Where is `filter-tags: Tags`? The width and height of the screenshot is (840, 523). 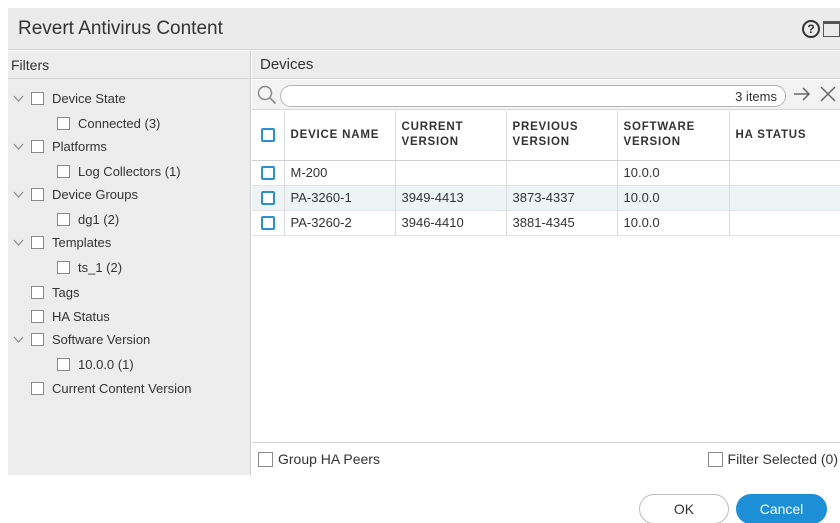 filter-tags: Tags is located at coordinates (52, 292).